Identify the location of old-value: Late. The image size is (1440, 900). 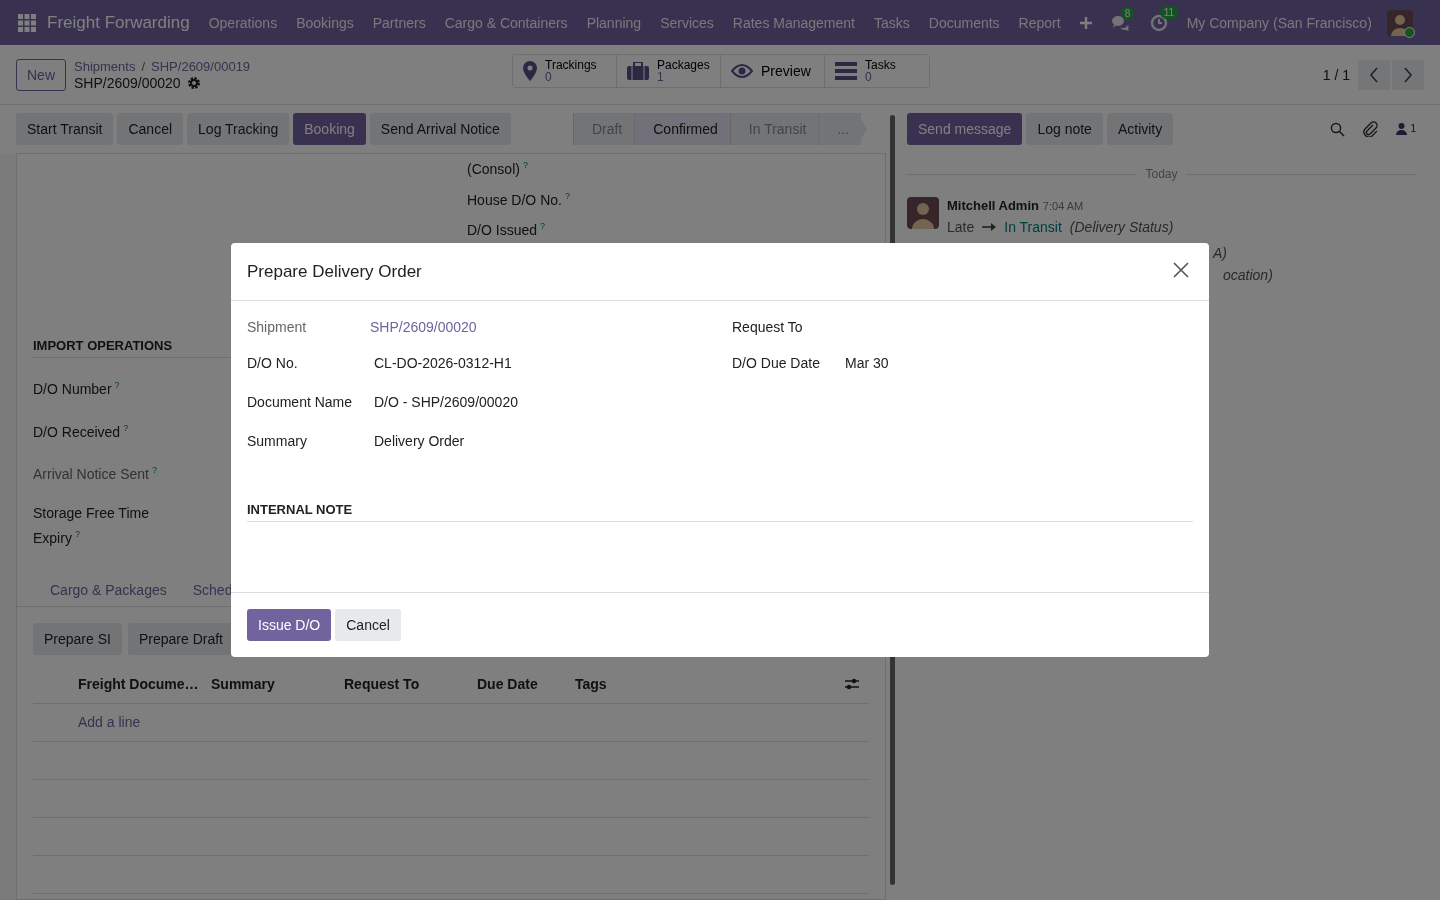
(961, 227).